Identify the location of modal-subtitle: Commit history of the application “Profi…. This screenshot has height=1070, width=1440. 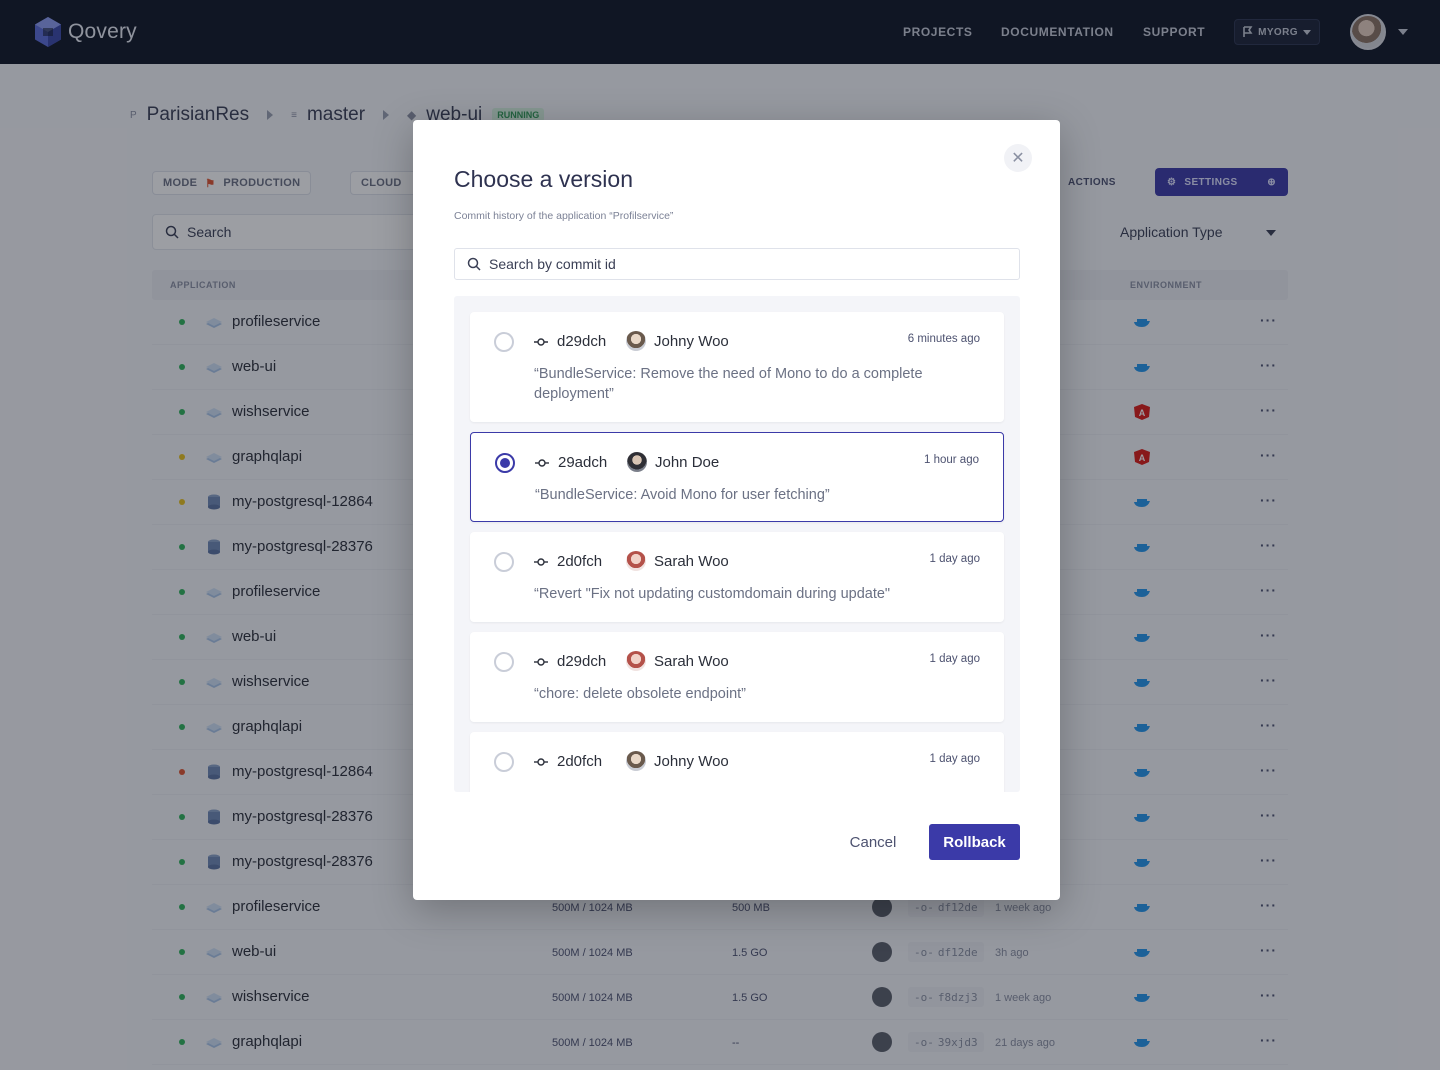
(564, 216).